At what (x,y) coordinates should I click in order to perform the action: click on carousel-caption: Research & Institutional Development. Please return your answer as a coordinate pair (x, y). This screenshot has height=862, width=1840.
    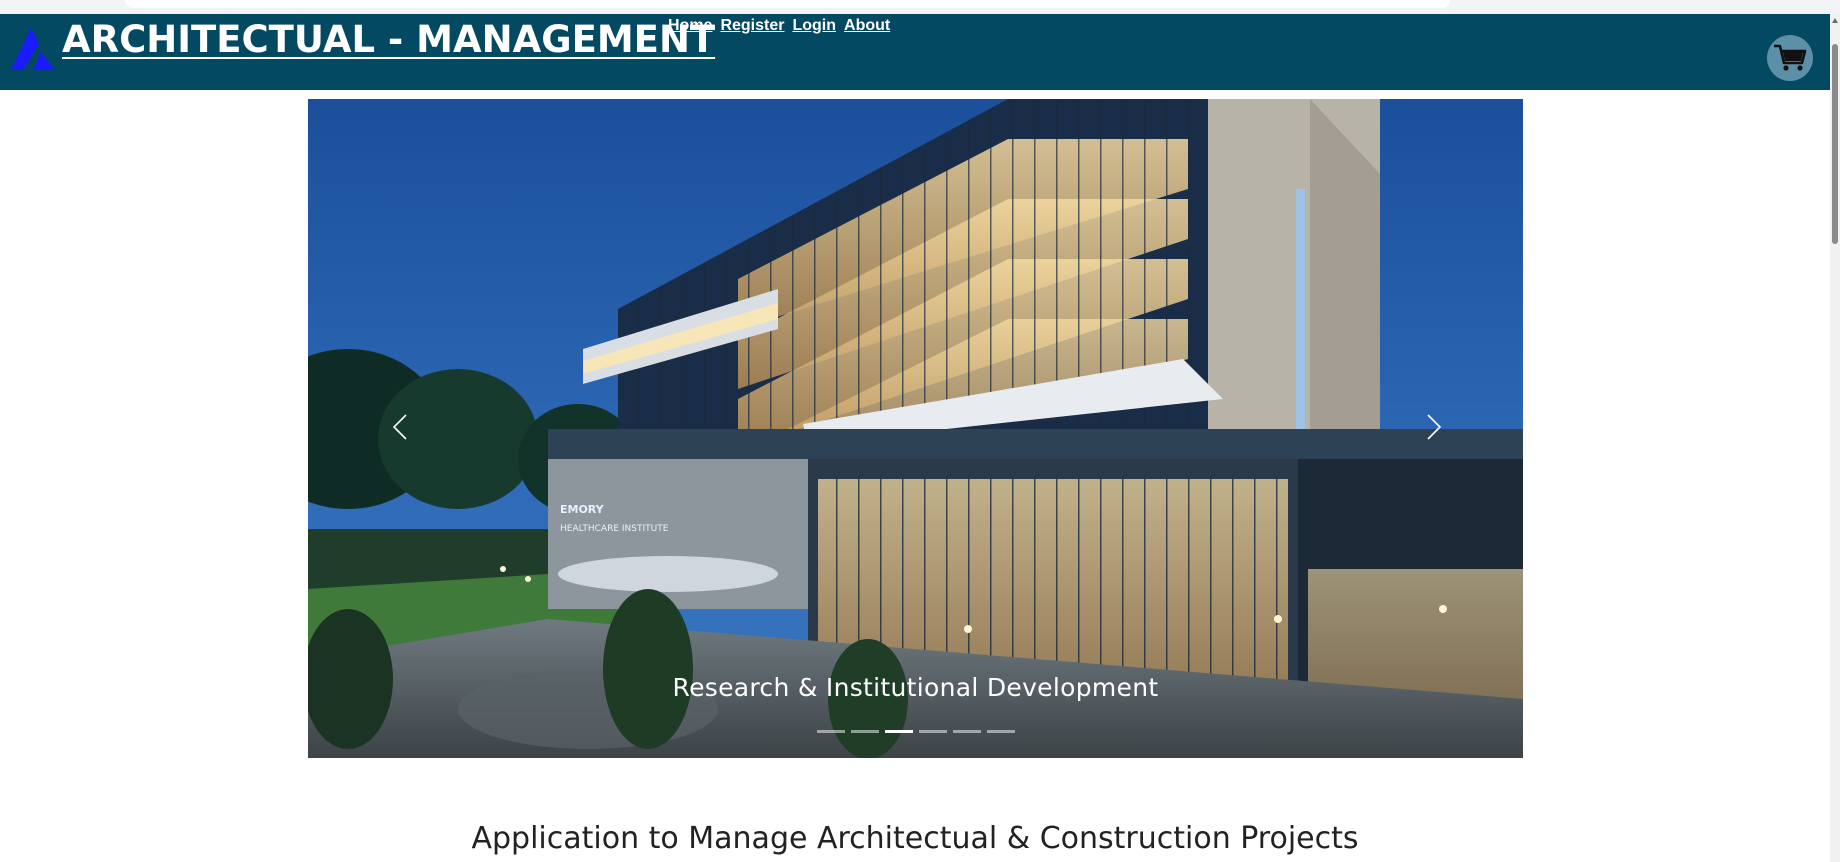
    Looking at the image, I should click on (915, 687).